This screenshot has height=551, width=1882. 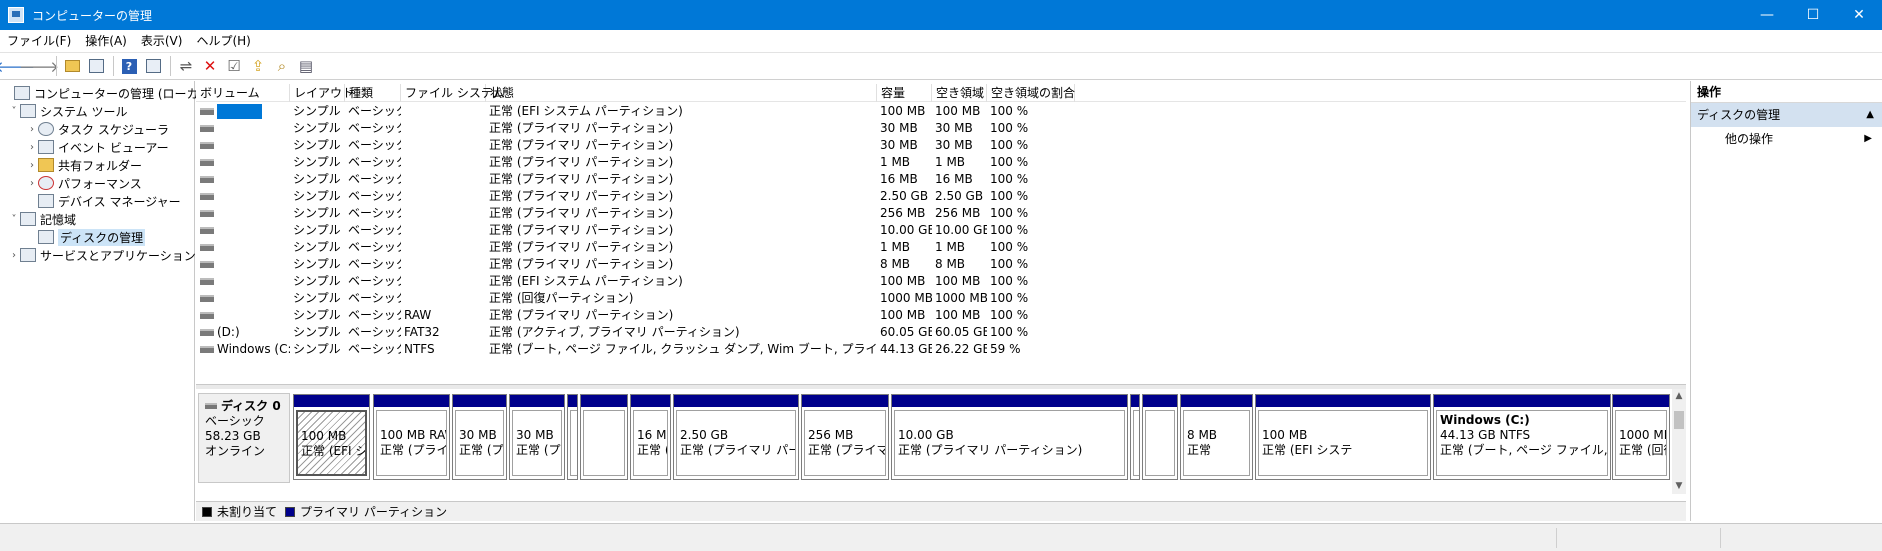 What do you see at coordinates (162, 41) in the screenshot?
I see `menu-view: 表示(V)` at bounding box center [162, 41].